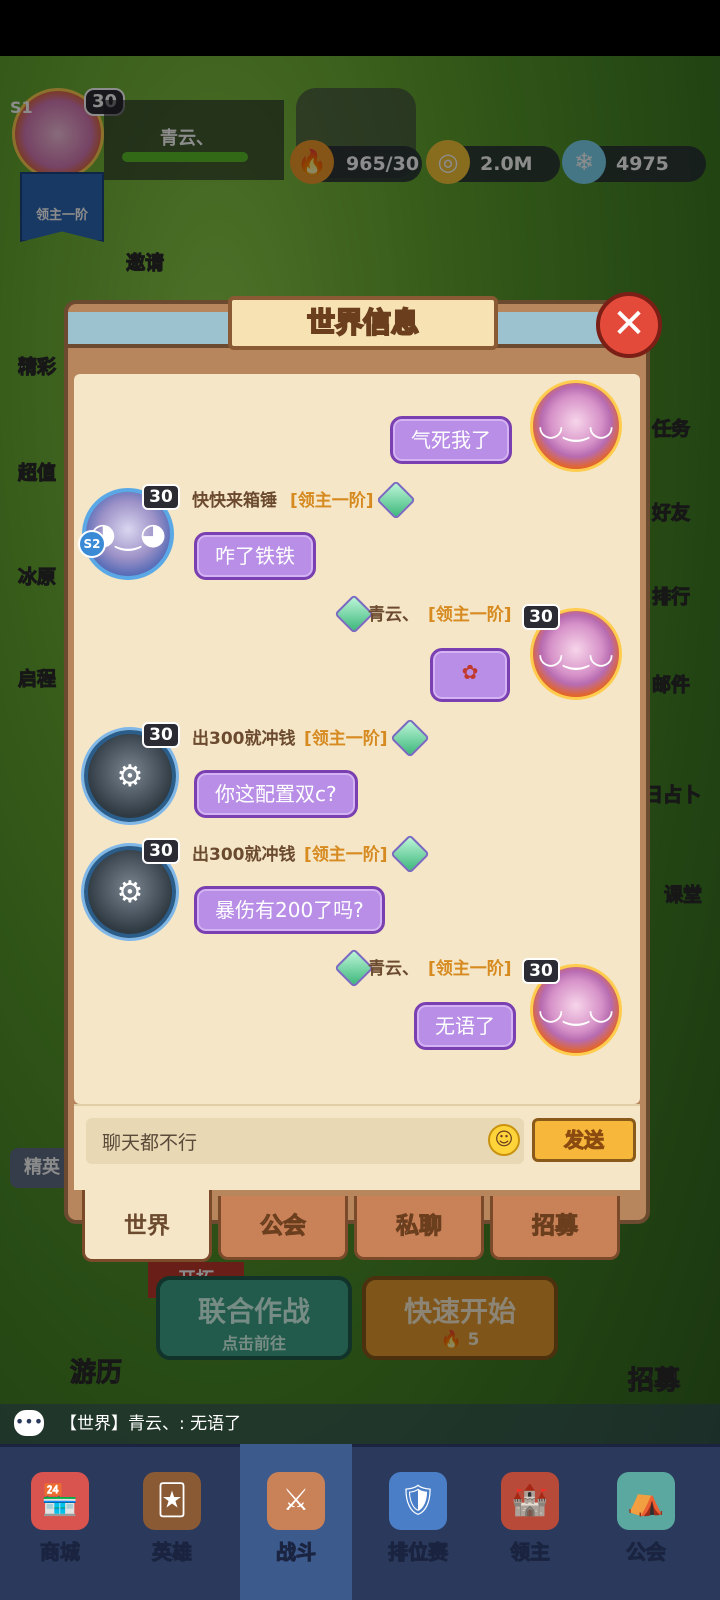  I want to click on tab-private: 私聊, so click(419, 1228).